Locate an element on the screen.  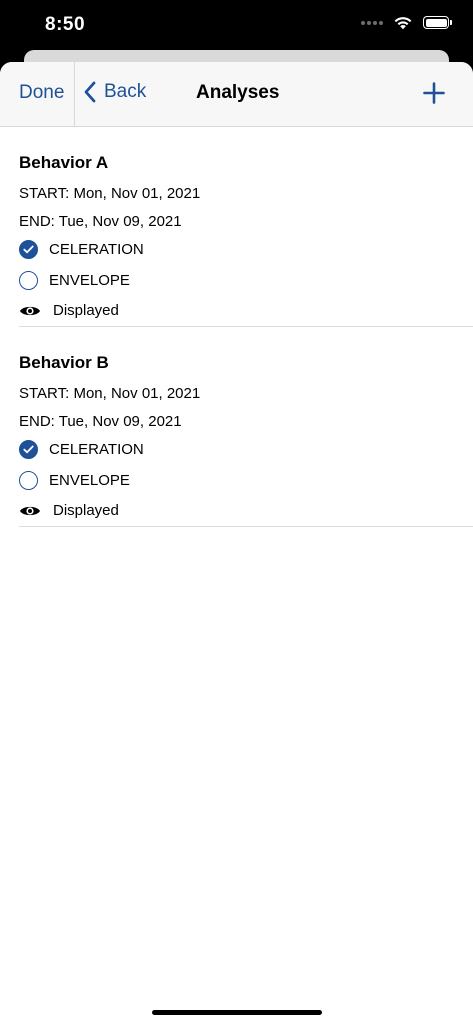
cellular-signal-icon is located at coordinates (372, 22).